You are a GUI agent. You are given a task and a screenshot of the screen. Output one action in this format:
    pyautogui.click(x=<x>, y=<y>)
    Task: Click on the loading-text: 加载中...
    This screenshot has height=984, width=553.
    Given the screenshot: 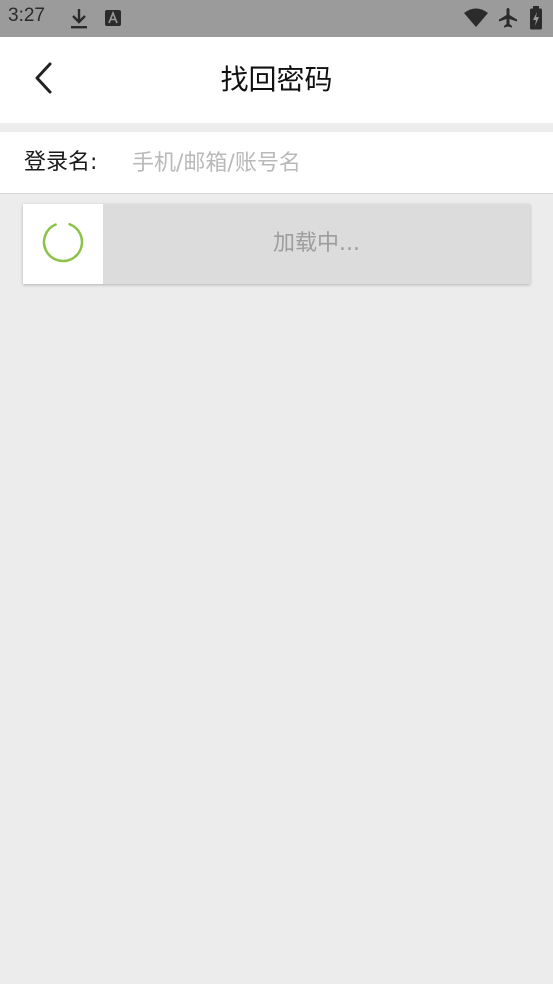 What is the action you would take?
    pyautogui.click(x=316, y=243)
    